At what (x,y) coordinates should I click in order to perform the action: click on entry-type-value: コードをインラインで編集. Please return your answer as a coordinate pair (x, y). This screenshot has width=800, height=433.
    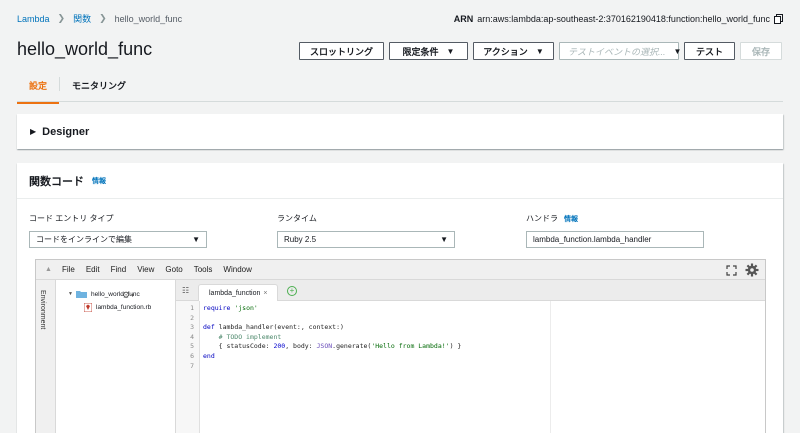
    Looking at the image, I should click on (84, 239).